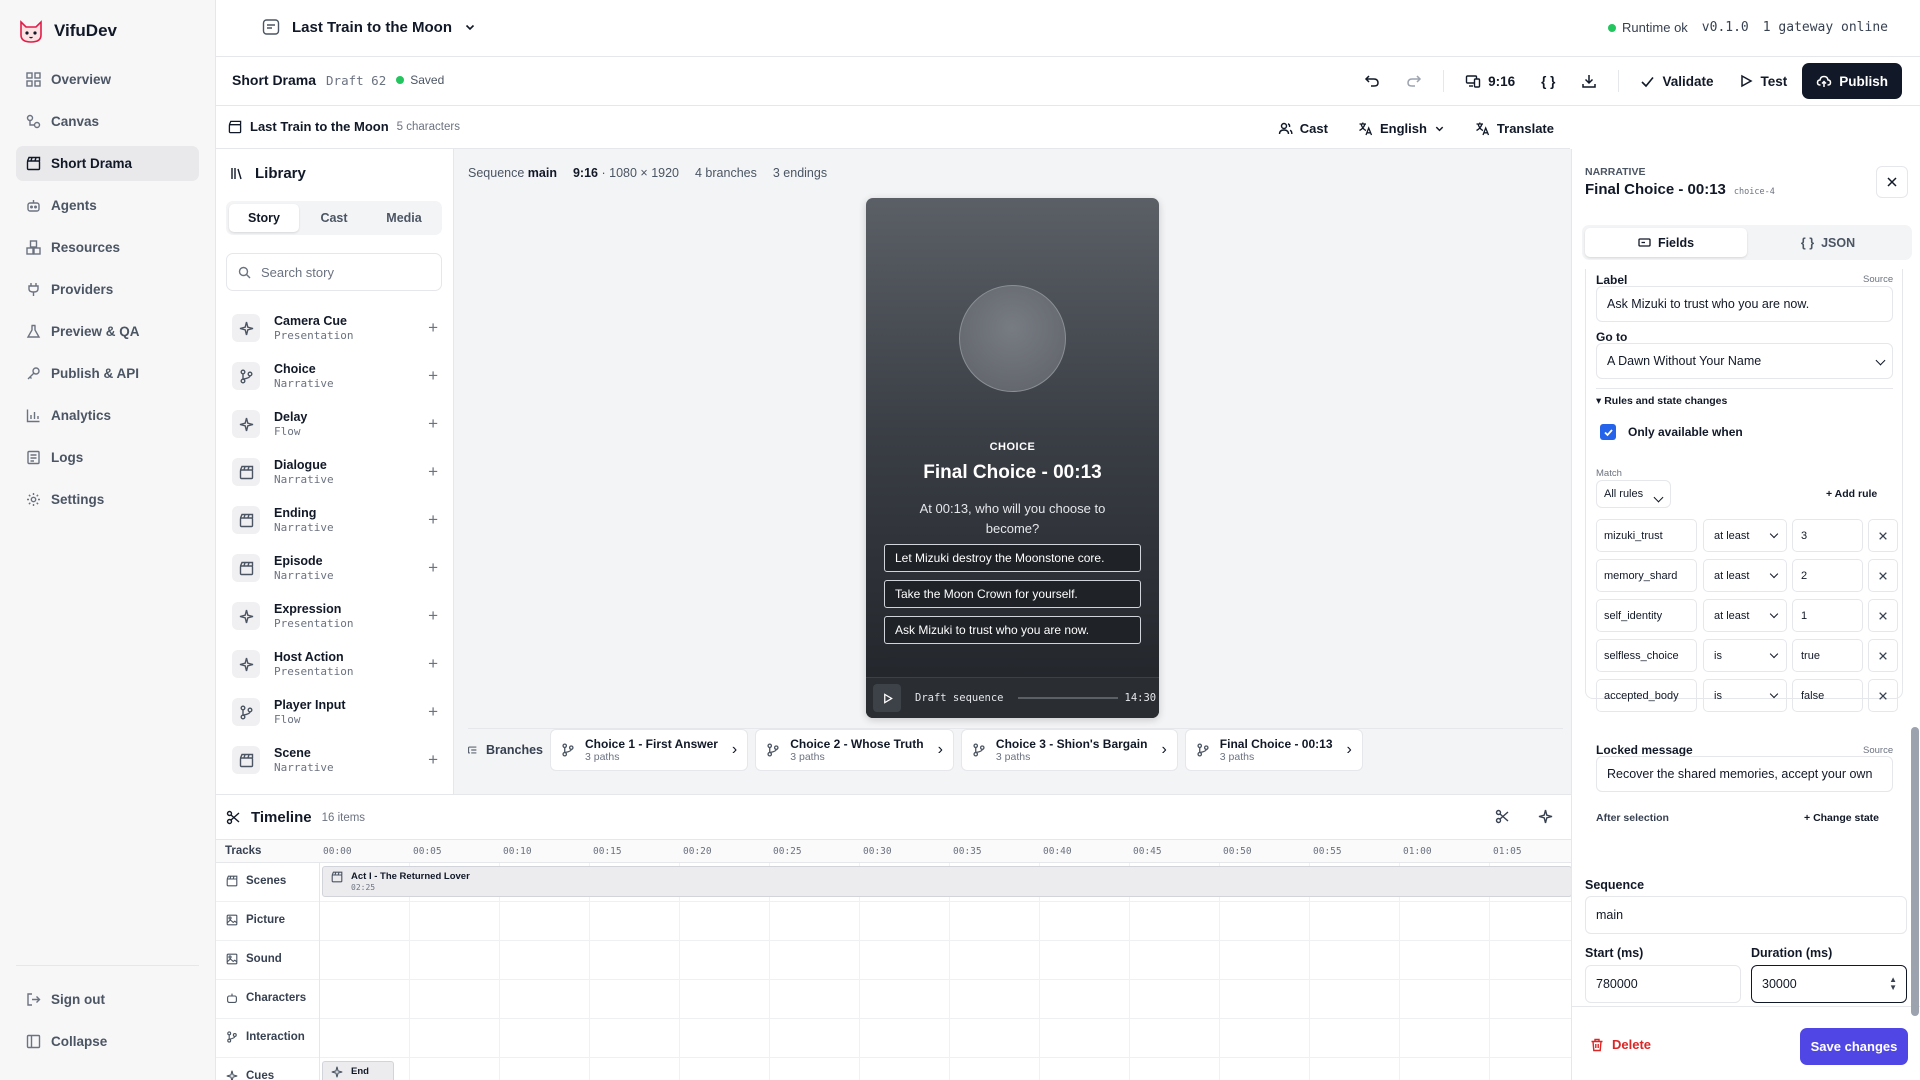 The width and height of the screenshot is (1920, 1080). Describe the element at coordinates (339, 760) in the screenshot. I see `library-item: Scene Narrative +` at that location.